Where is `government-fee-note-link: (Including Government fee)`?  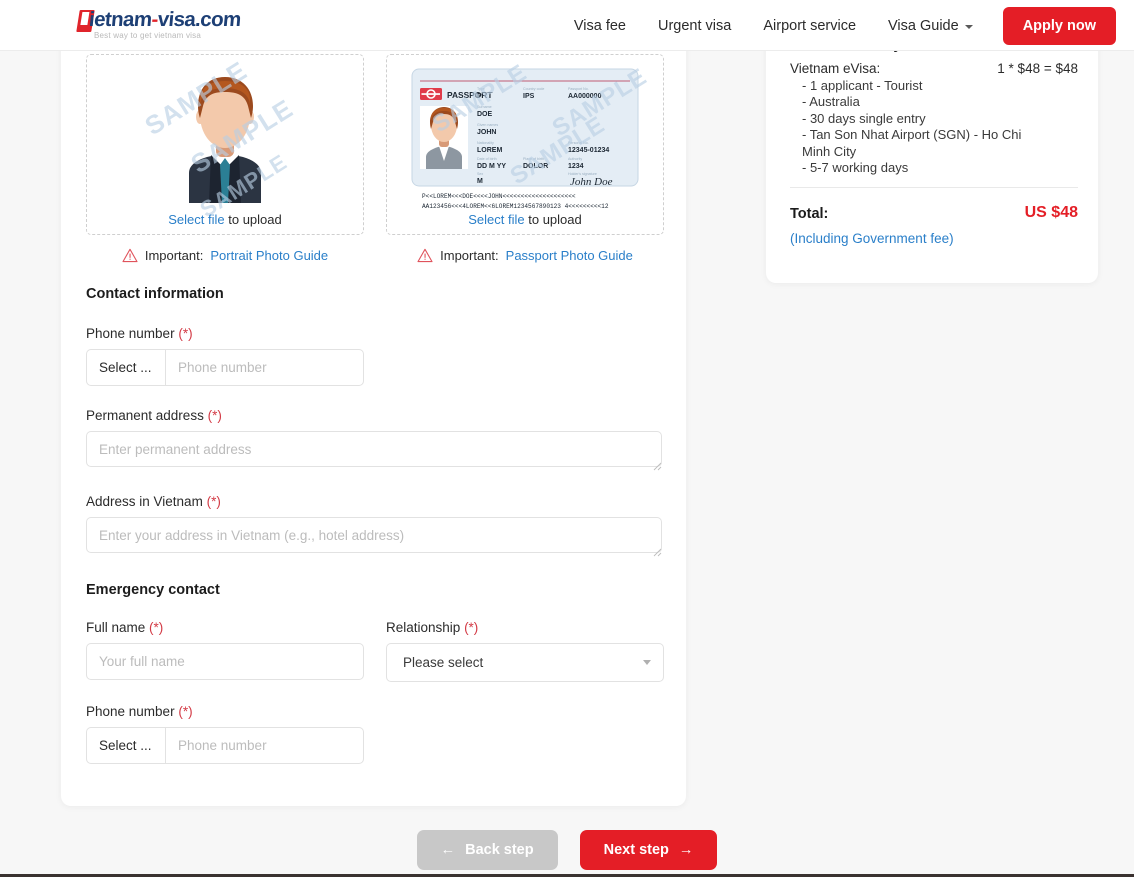
government-fee-note-link: (Including Government fee) is located at coordinates (872, 238).